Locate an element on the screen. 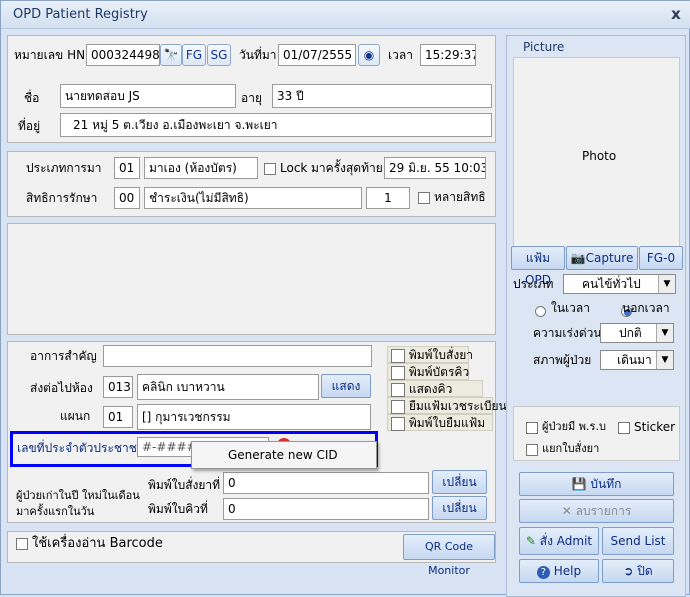  address-field: 21 หมู่ 5 ต.เวียง อ.เมืองพะเยา จ.พะเยา is located at coordinates (276, 125).